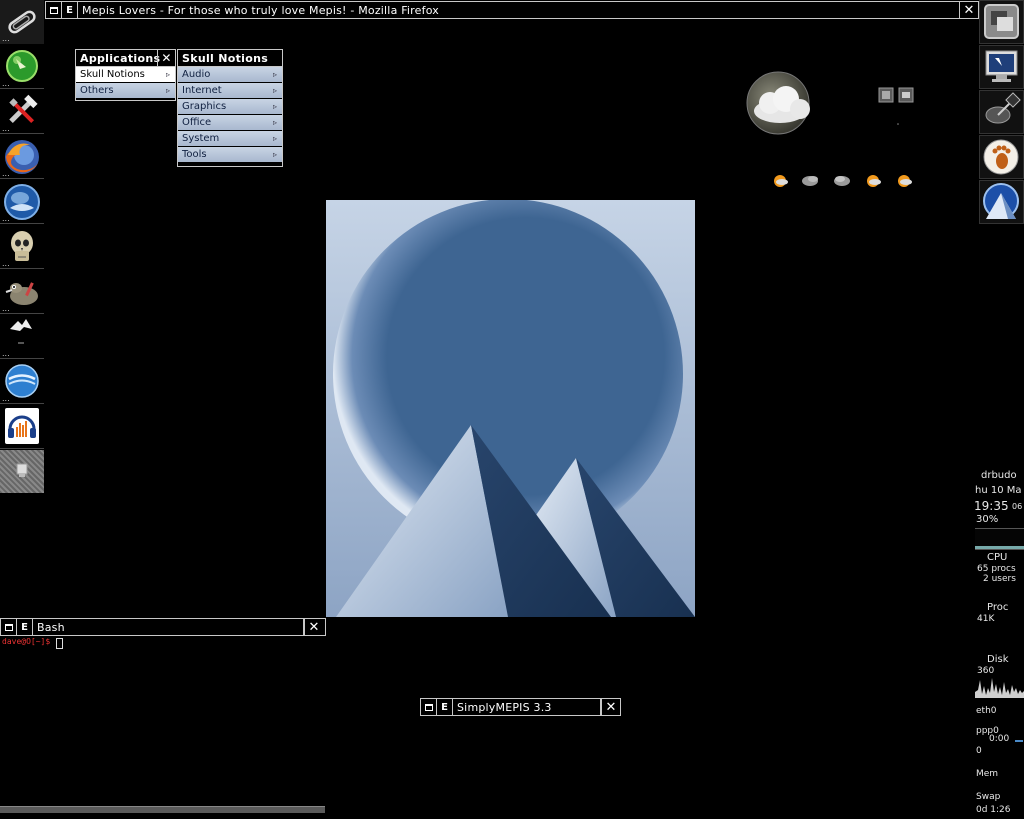  I want to click on gk-users: 2 users, so click(999, 579).